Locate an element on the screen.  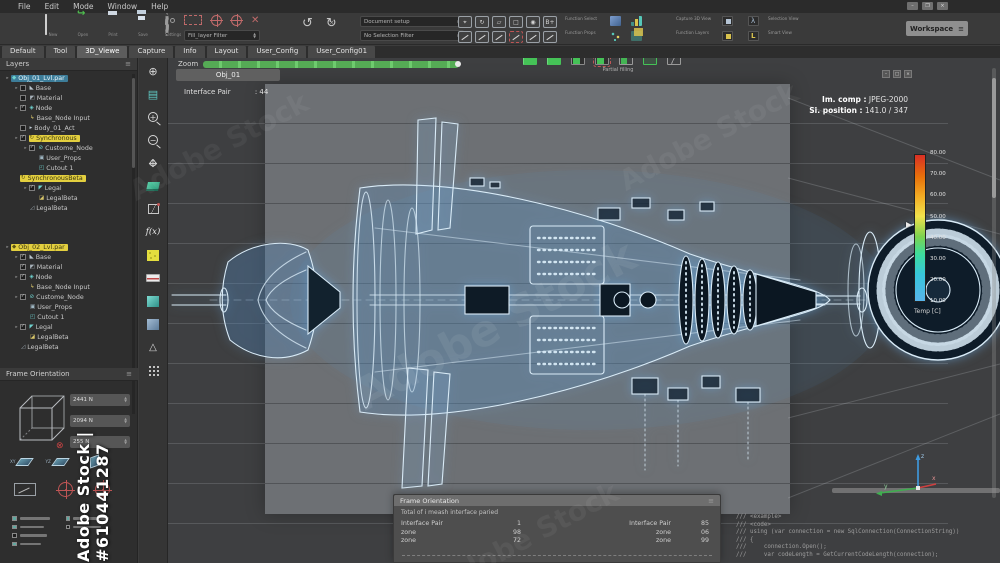
tree-item: ◩Material is located at coordinates (65, 267).